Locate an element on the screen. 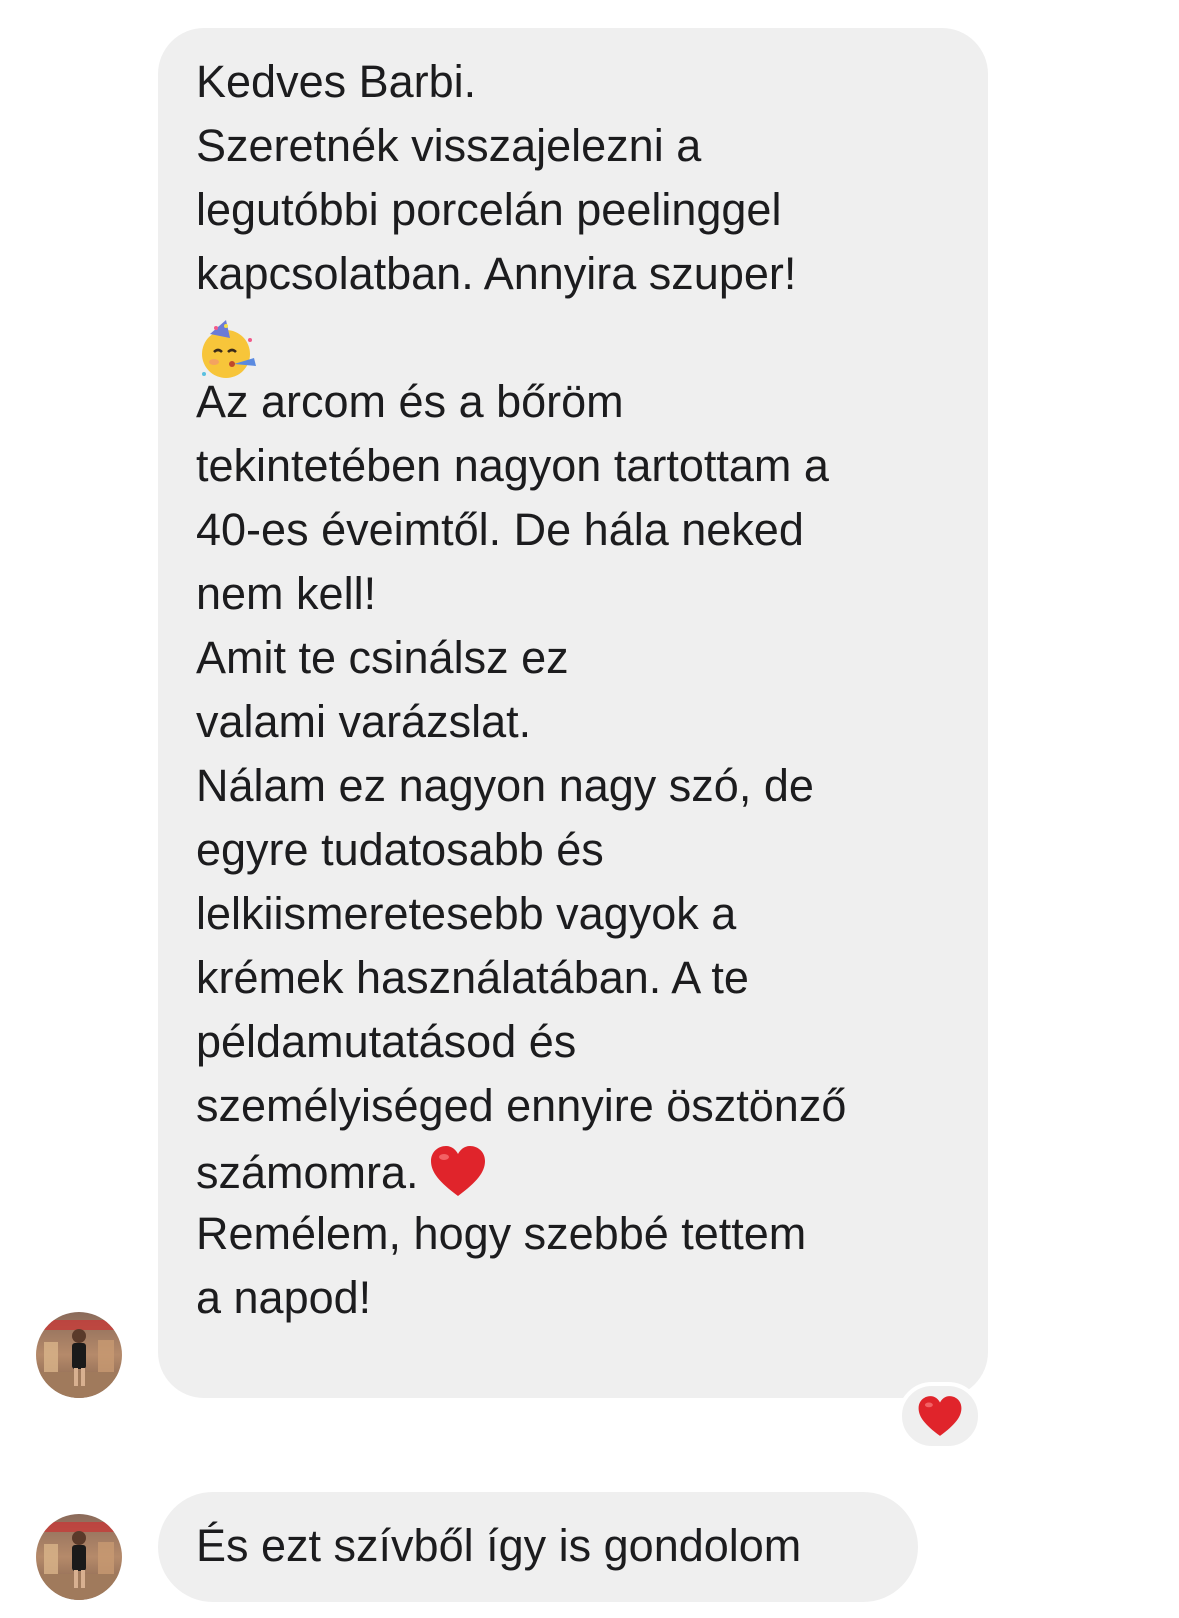  message-line: Amit te csinálsz ez is located at coordinates (382, 657).